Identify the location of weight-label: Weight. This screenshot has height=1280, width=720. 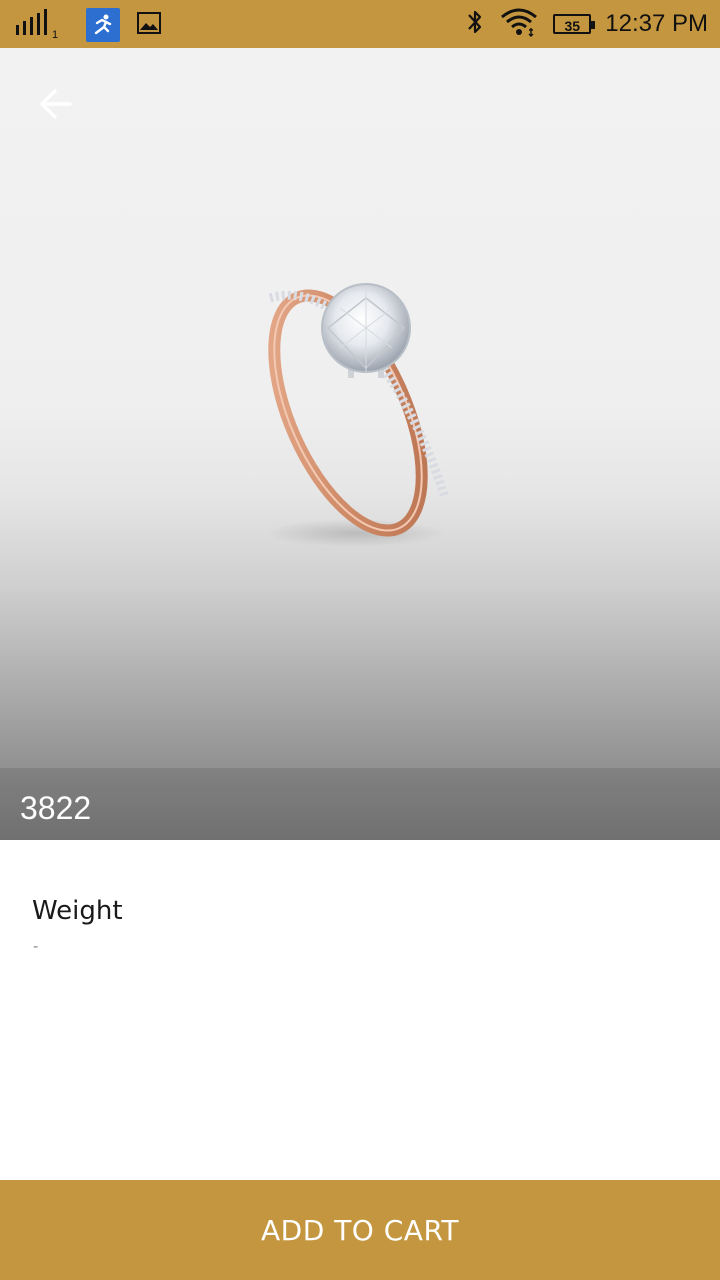
(77, 911).